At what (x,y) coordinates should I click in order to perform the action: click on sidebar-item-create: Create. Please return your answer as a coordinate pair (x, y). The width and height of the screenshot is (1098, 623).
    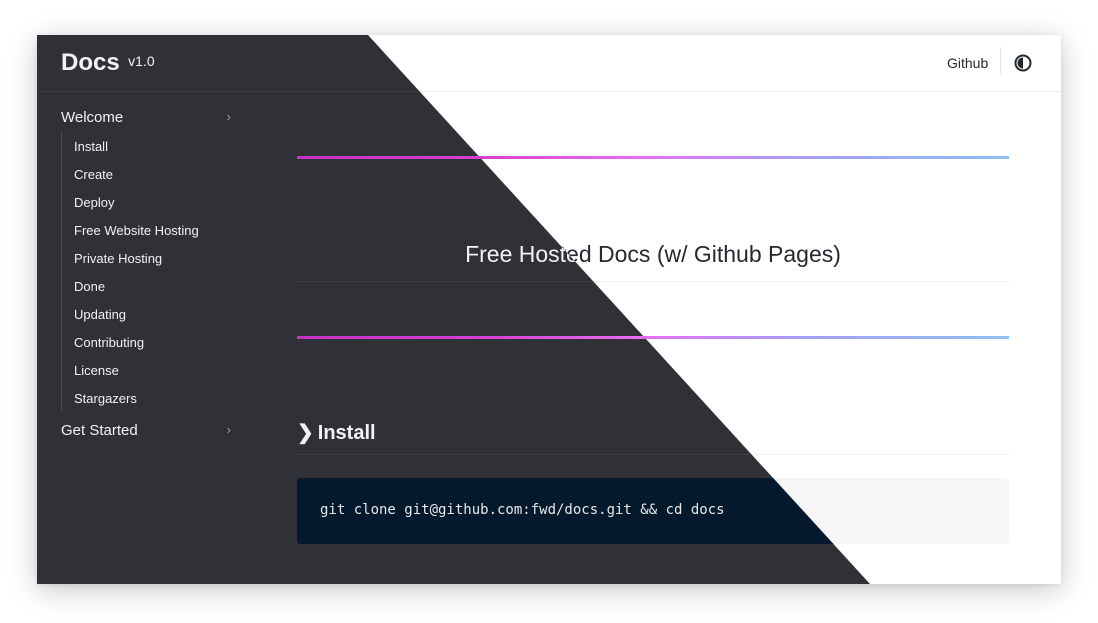
    Looking at the image, I should click on (93, 174).